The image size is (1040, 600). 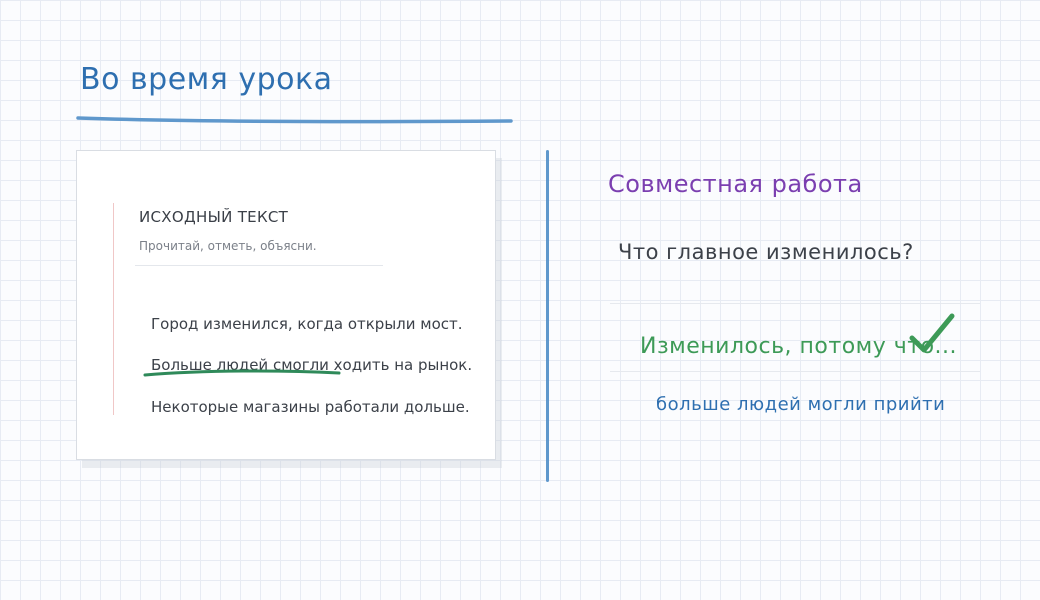 What do you see at coordinates (259, 265) in the screenshot?
I see `card-heading-rule` at bounding box center [259, 265].